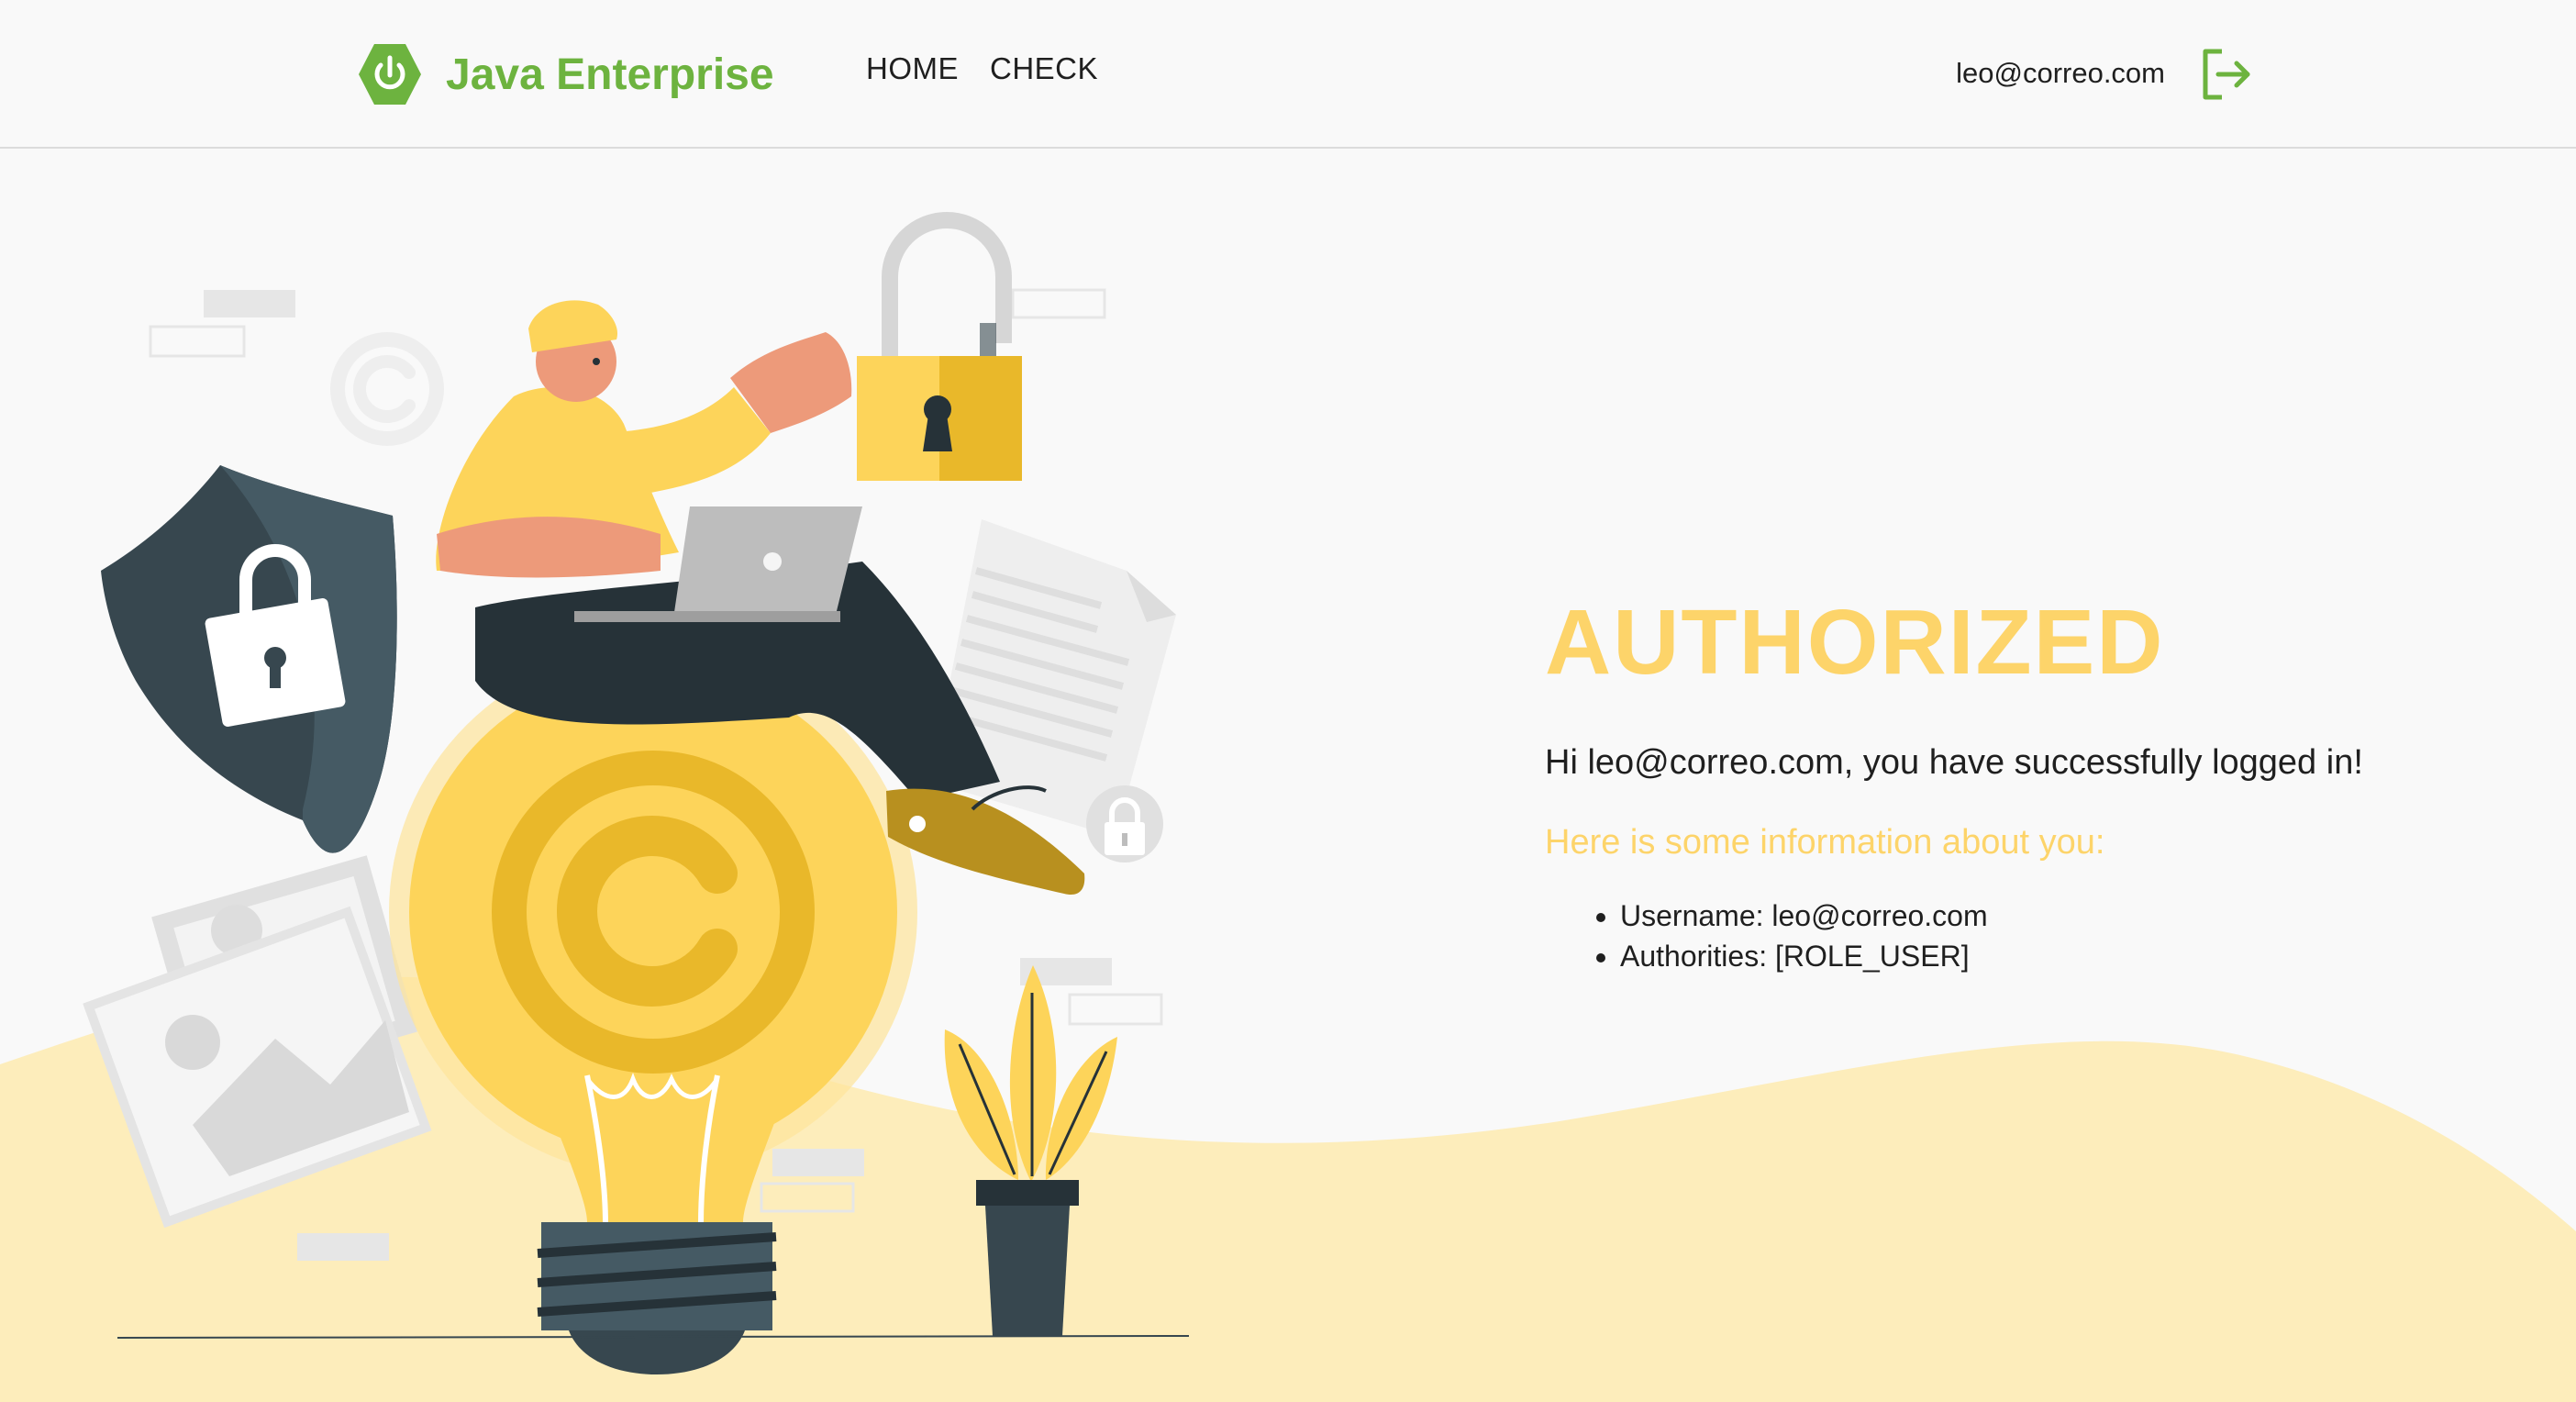 The height and width of the screenshot is (1402, 2576). What do you see at coordinates (257, 1042) in the screenshot?
I see `image-frame-icon` at bounding box center [257, 1042].